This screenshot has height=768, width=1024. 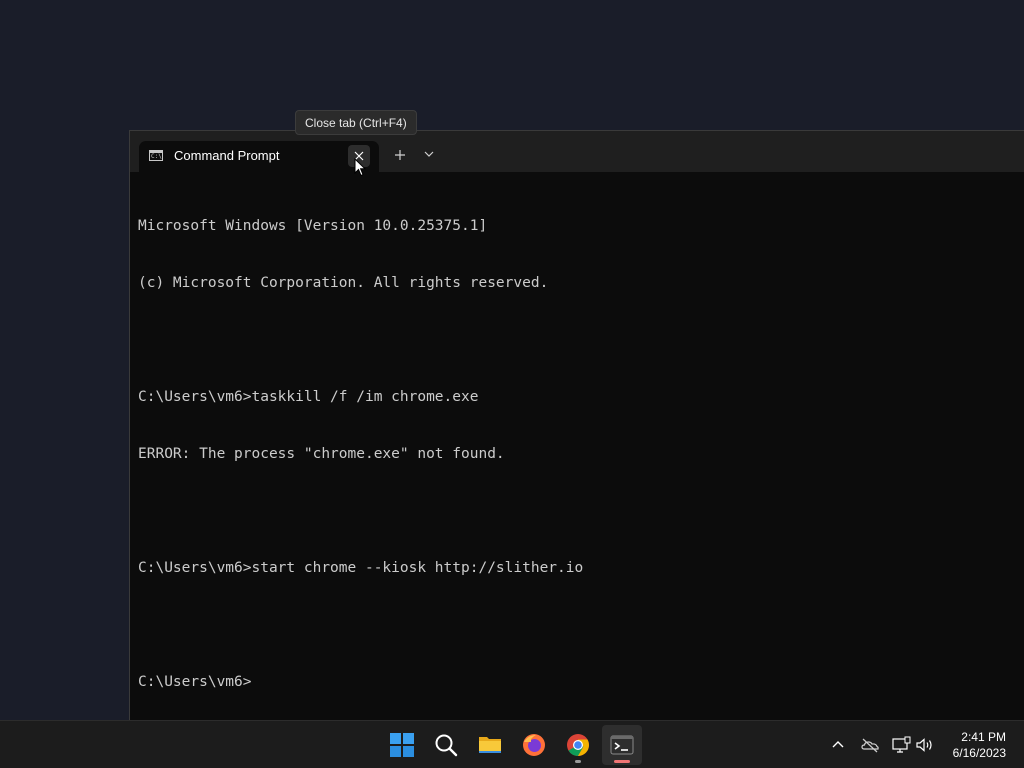 What do you see at coordinates (308, 397) in the screenshot?
I see `console-line: C:\Users\vm6>taskkill /f /im chrome.exe` at bounding box center [308, 397].